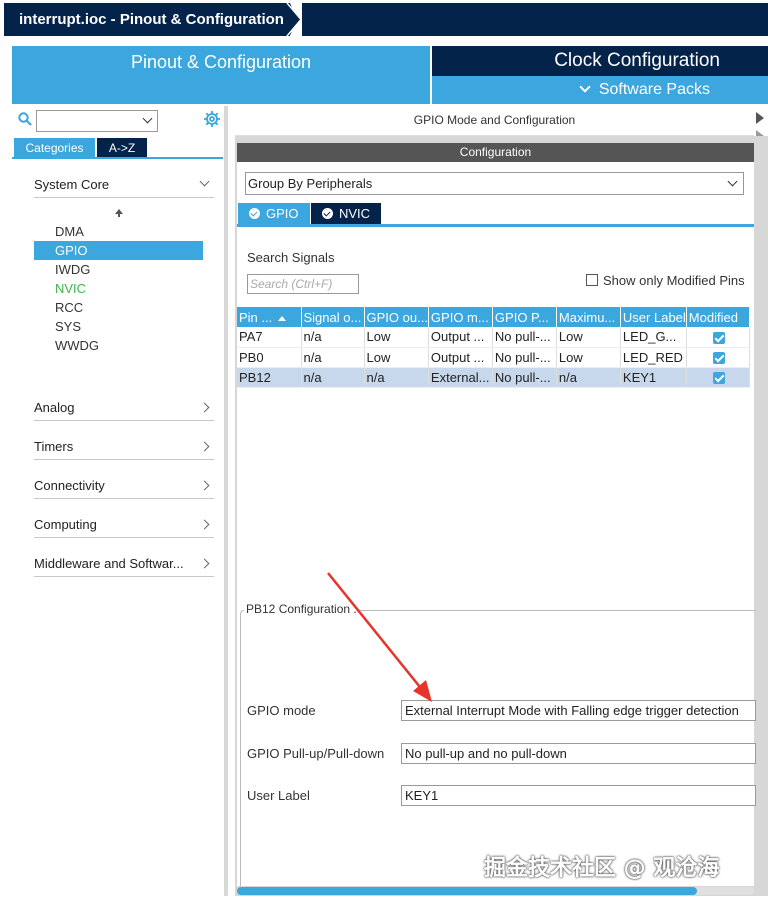 This screenshot has height=903, width=768. What do you see at coordinates (97, 121) in the screenshot?
I see `category-search-combo` at bounding box center [97, 121].